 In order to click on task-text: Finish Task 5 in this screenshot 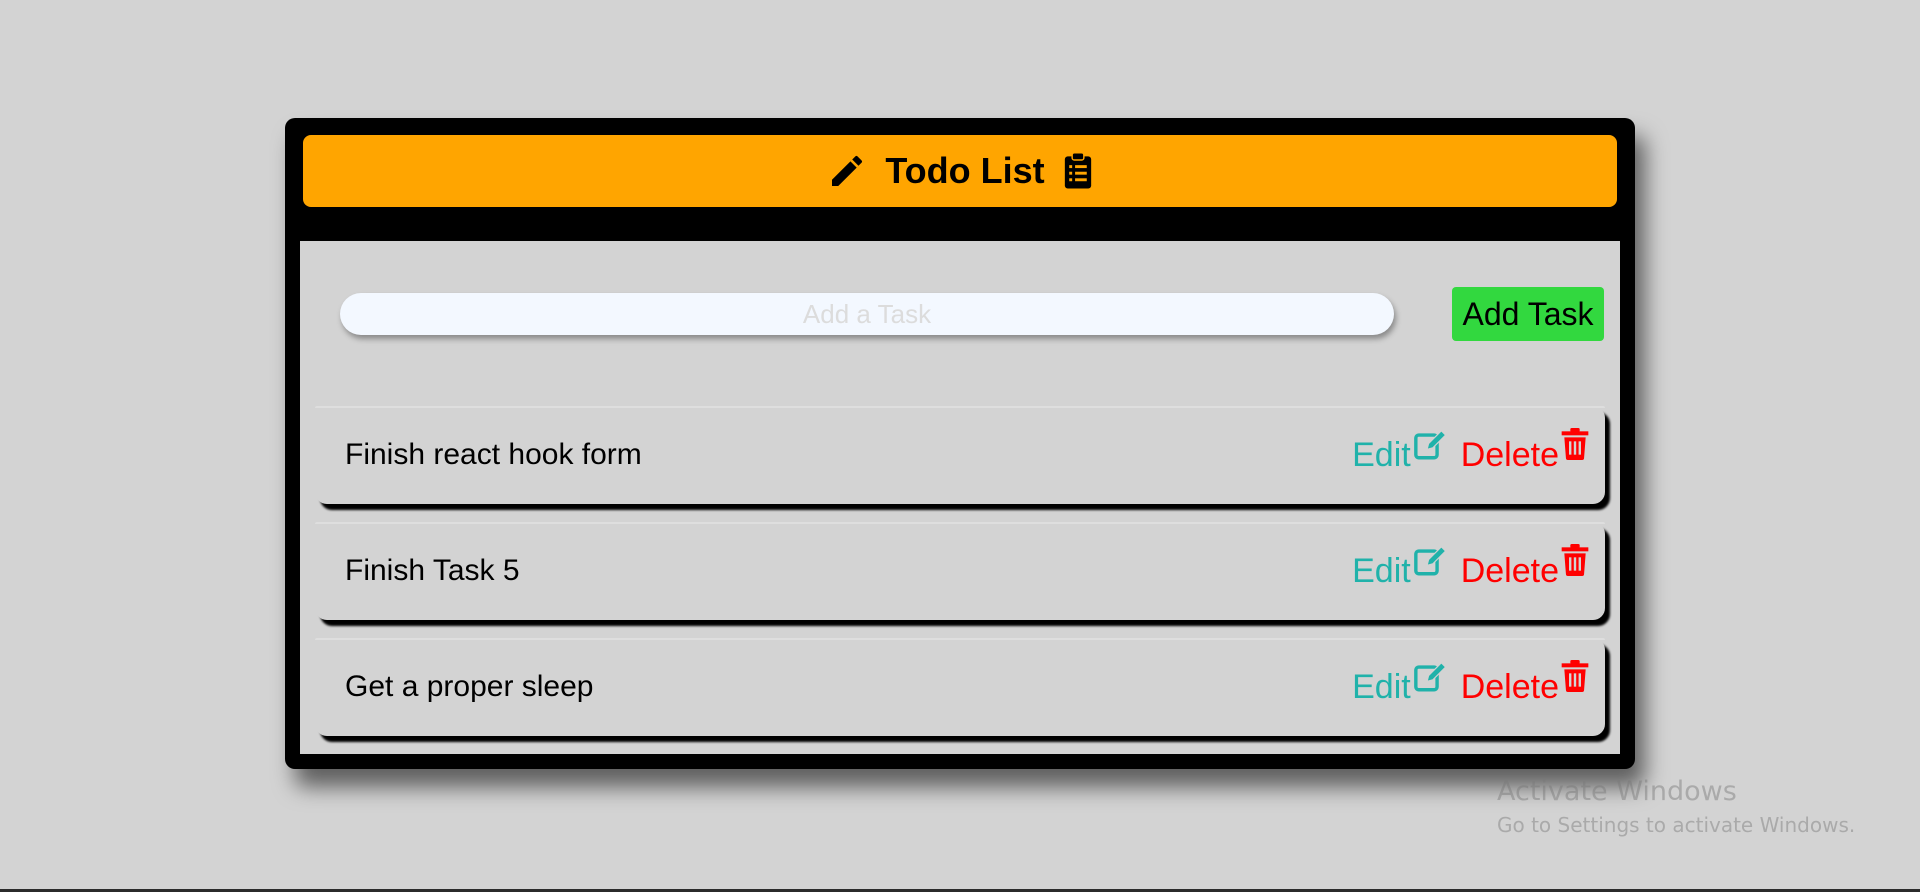, I will do `click(432, 570)`.